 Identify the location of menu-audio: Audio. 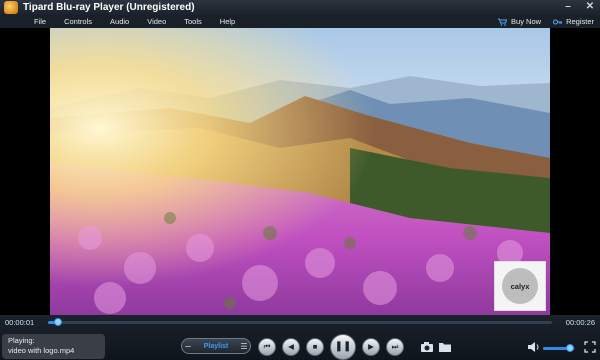
(119, 21).